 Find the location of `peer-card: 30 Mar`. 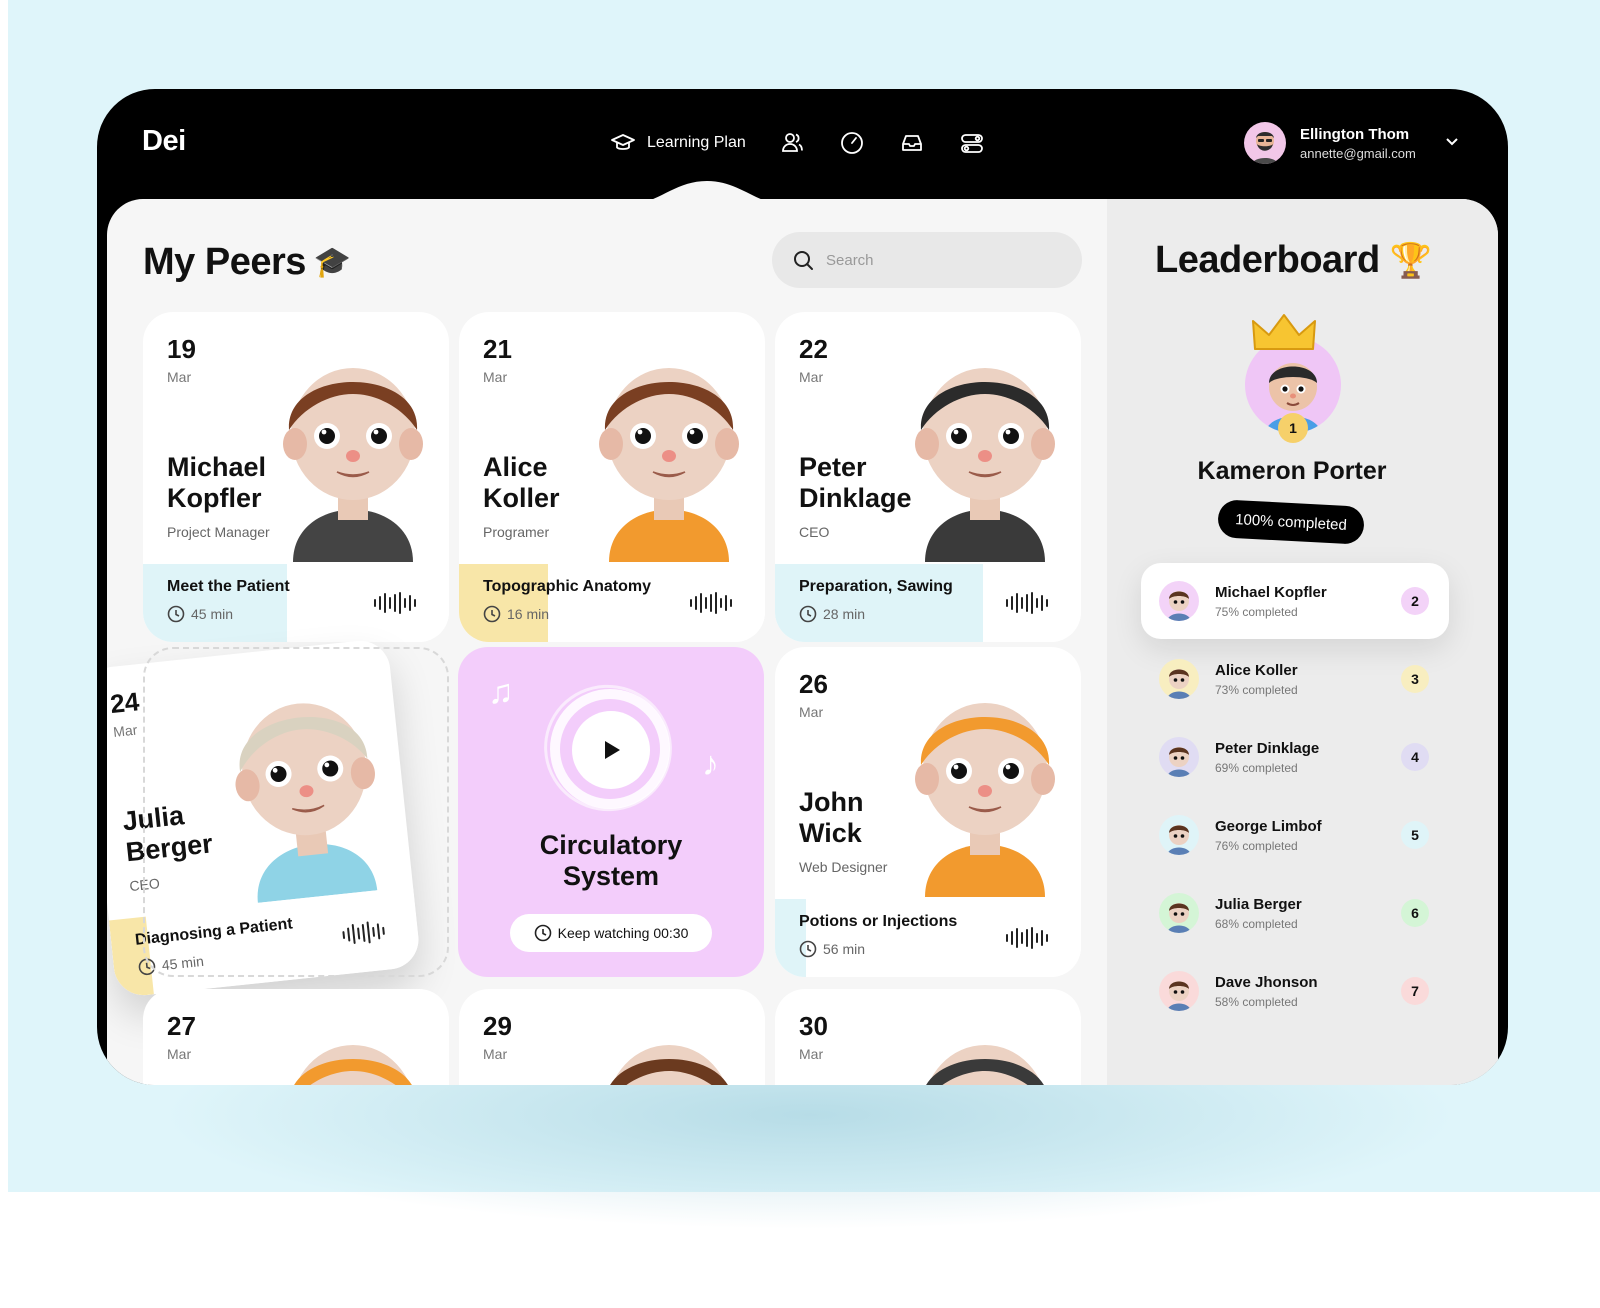

peer-card: 30 Mar is located at coordinates (928, 1037).